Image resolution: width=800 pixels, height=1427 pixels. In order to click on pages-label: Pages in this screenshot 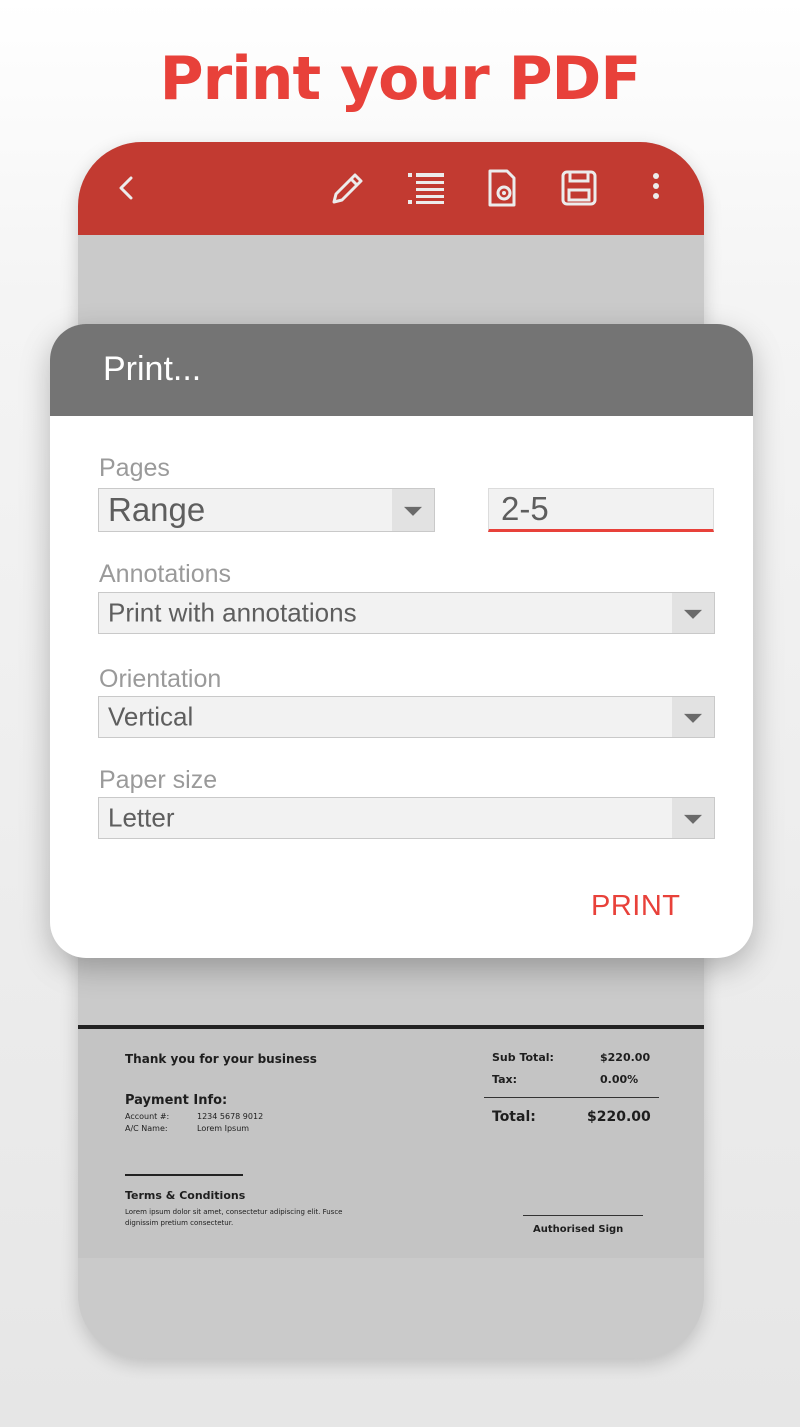, I will do `click(134, 468)`.